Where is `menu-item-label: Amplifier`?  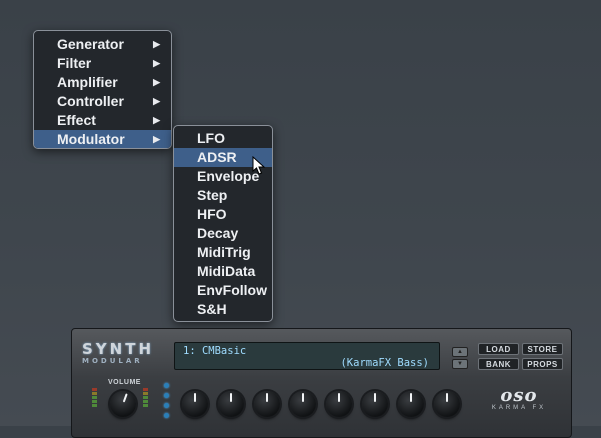 menu-item-label: Amplifier is located at coordinates (87, 82).